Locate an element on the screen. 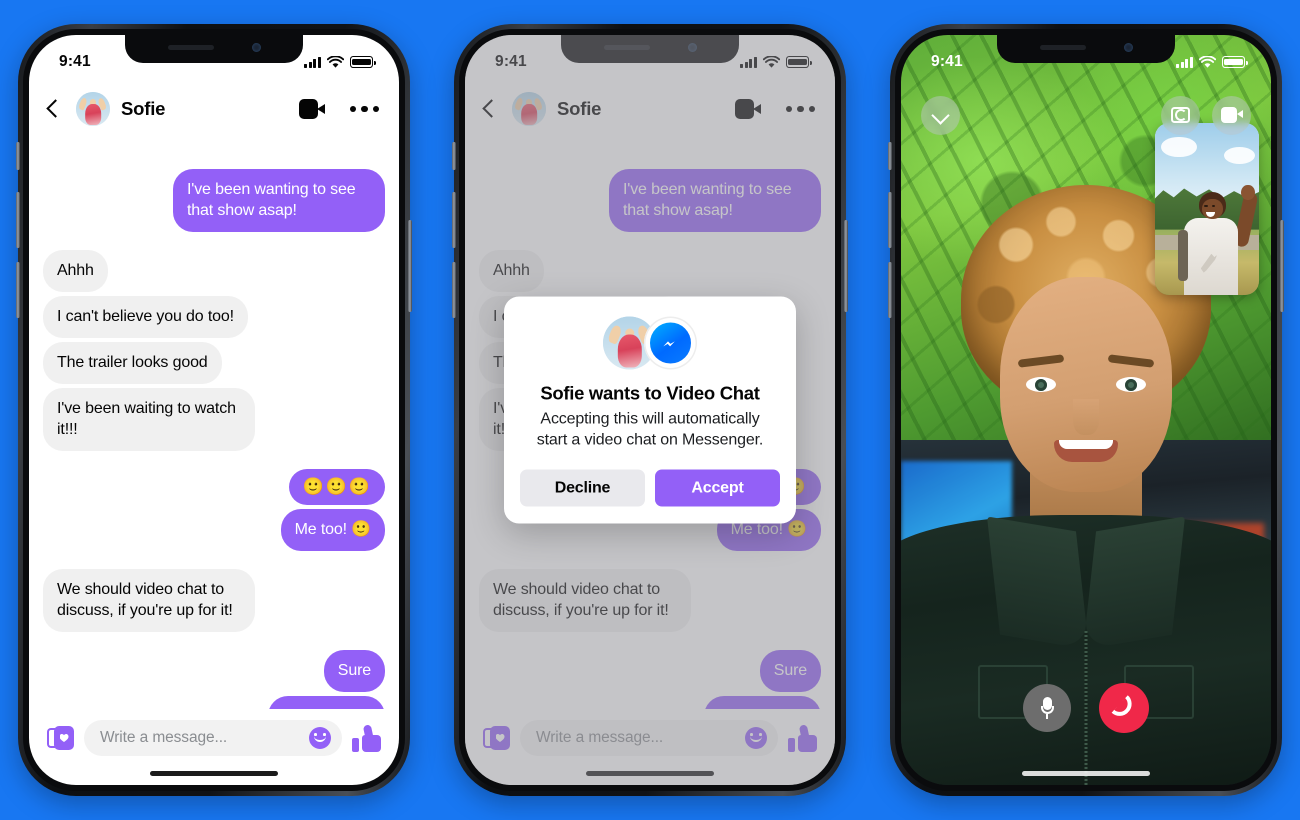 The image size is (1300, 820). thumbs-up-icon is located at coordinates (366, 737).